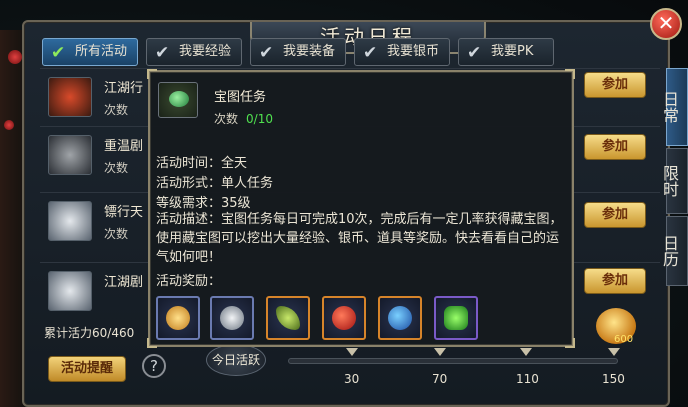 This screenshot has width=688, height=407. What do you see at coordinates (124, 88) in the screenshot?
I see `activity-name: 江湖行` at bounding box center [124, 88].